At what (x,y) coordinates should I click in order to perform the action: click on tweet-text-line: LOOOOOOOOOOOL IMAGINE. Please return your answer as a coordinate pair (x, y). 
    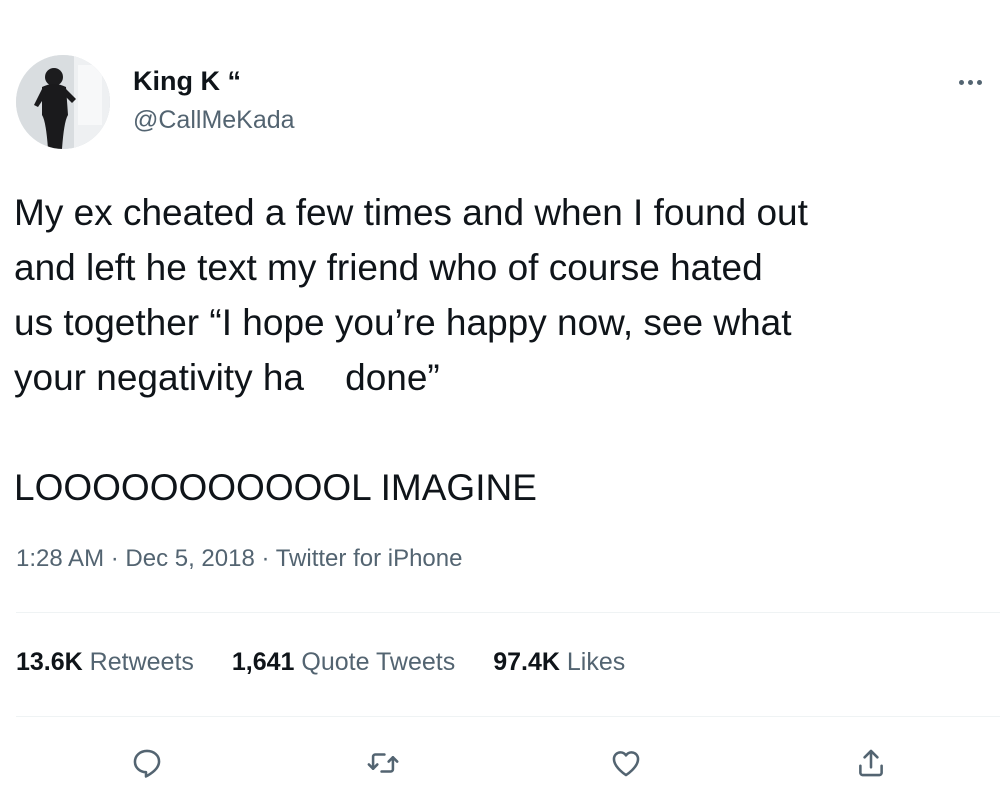
    Looking at the image, I should click on (275, 487).